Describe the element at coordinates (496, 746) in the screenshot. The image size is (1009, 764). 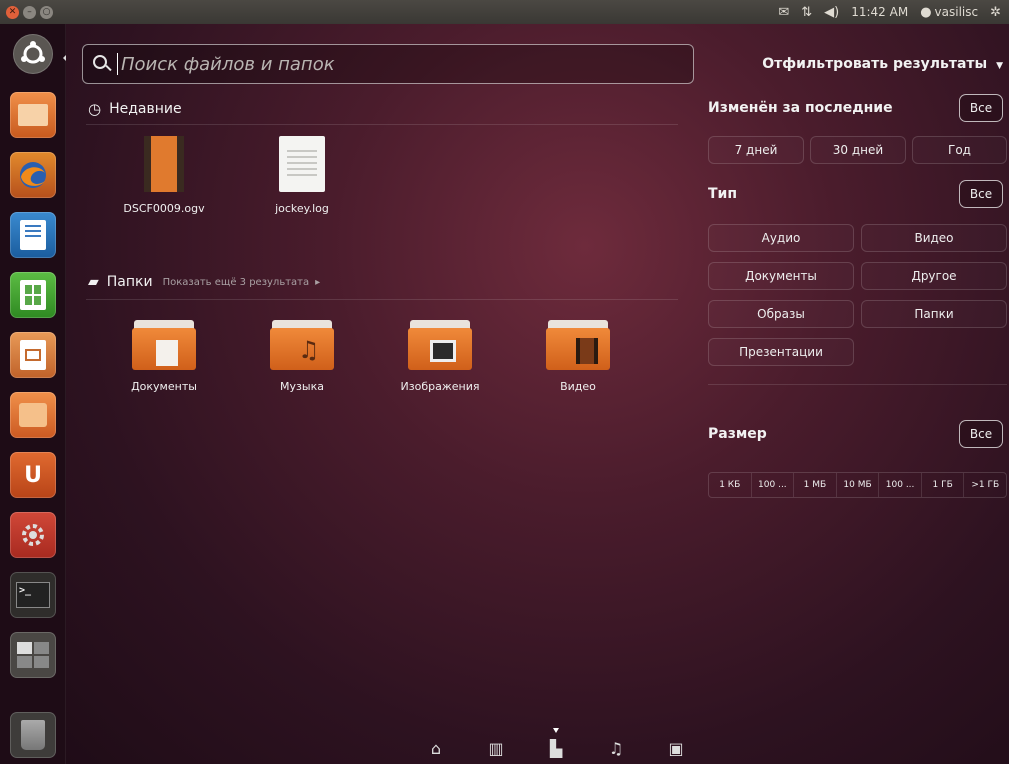
I see `applications-lens-icon: ▥` at that location.